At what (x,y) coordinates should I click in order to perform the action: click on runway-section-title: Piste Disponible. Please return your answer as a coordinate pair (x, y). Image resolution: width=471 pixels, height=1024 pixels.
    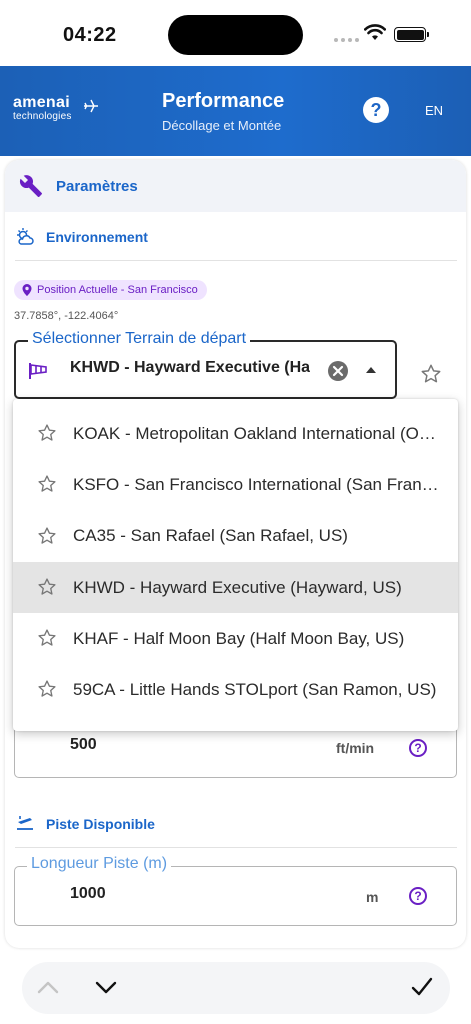
    Looking at the image, I should click on (100, 824).